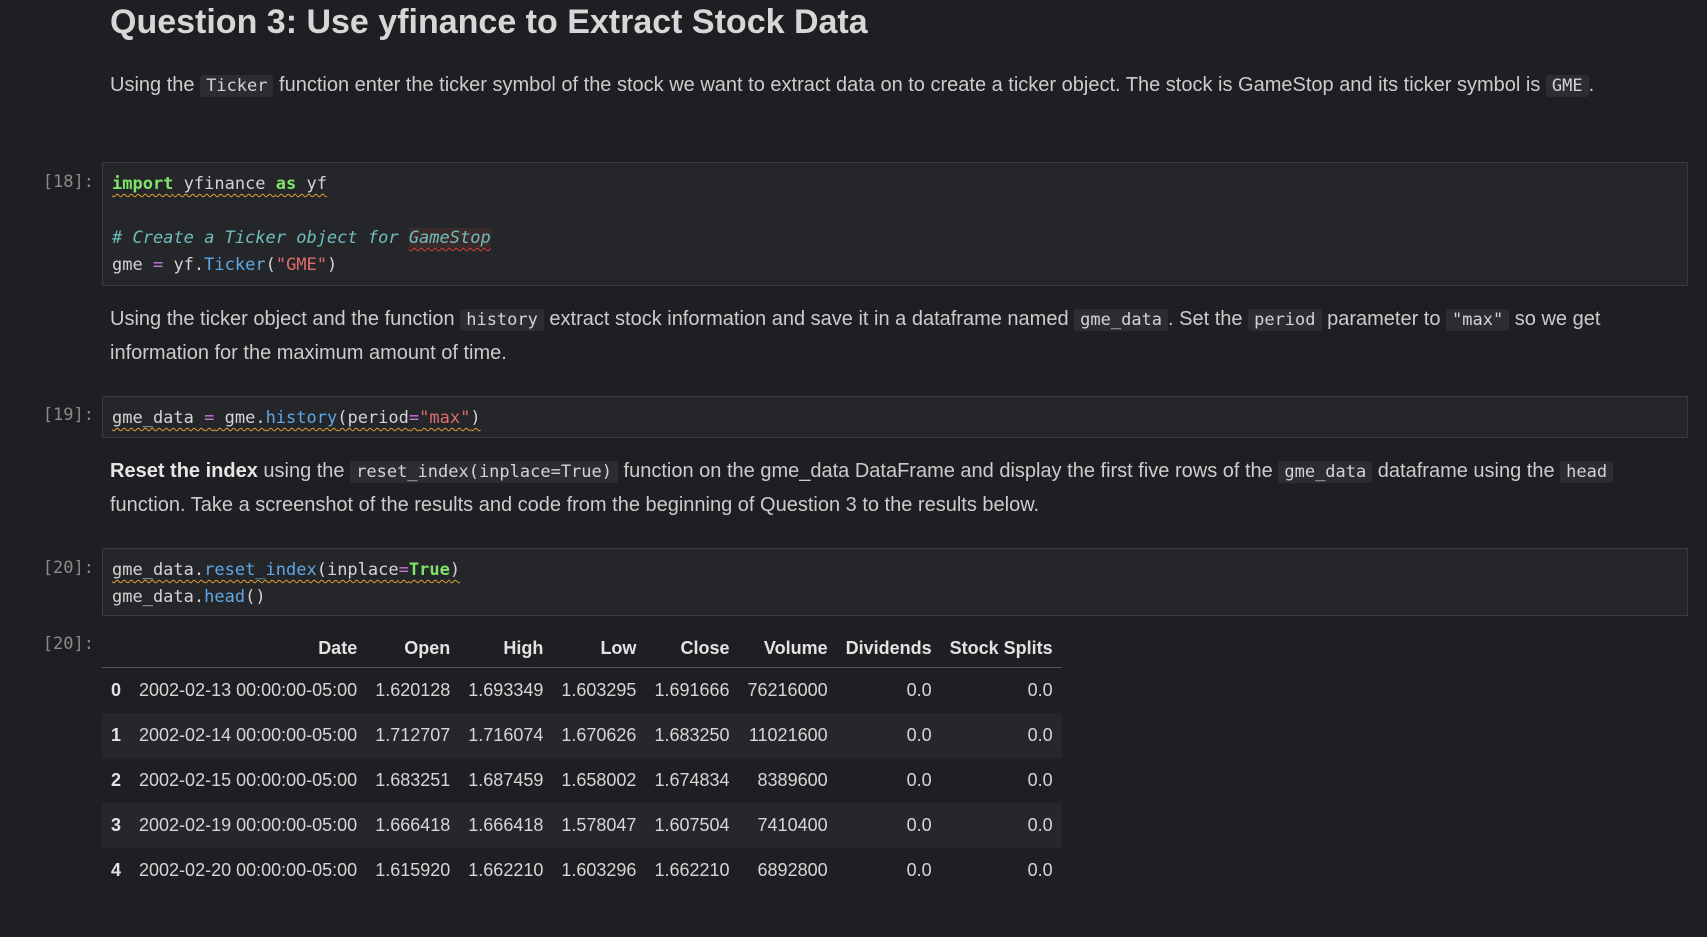 The height and width of the screenshot is (937, 1707). Describe the element at coordinates (225, 265) in the screenshot. I see `assign-line: gme = yf.Ticker("GME")` at that location.